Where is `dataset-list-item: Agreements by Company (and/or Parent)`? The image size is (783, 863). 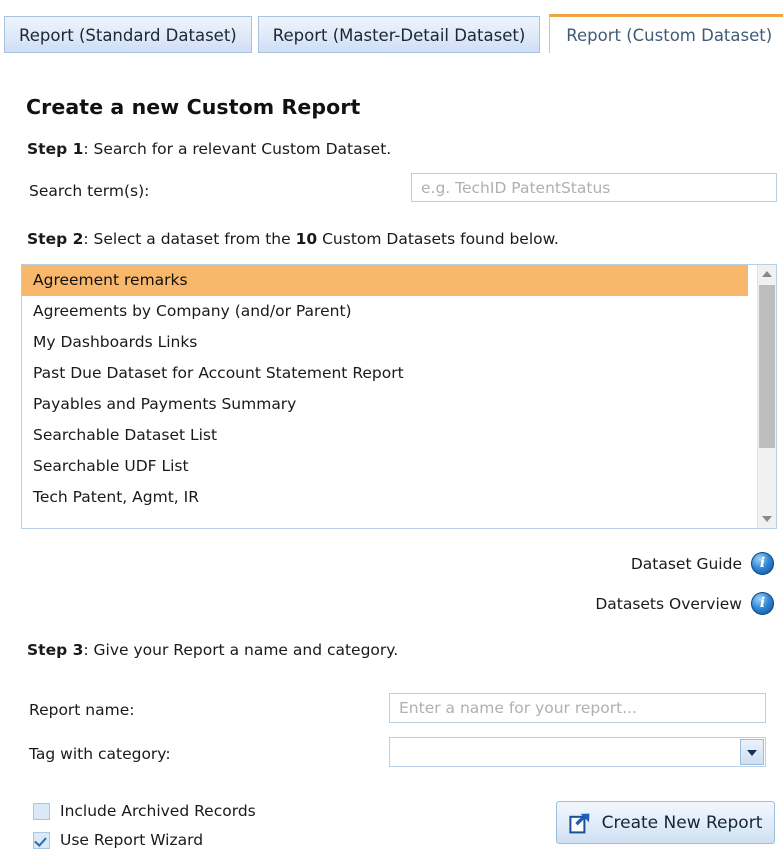
dataset-list-item: Agreements by Company (and/or Parent) is located at coordinates (385, 311).